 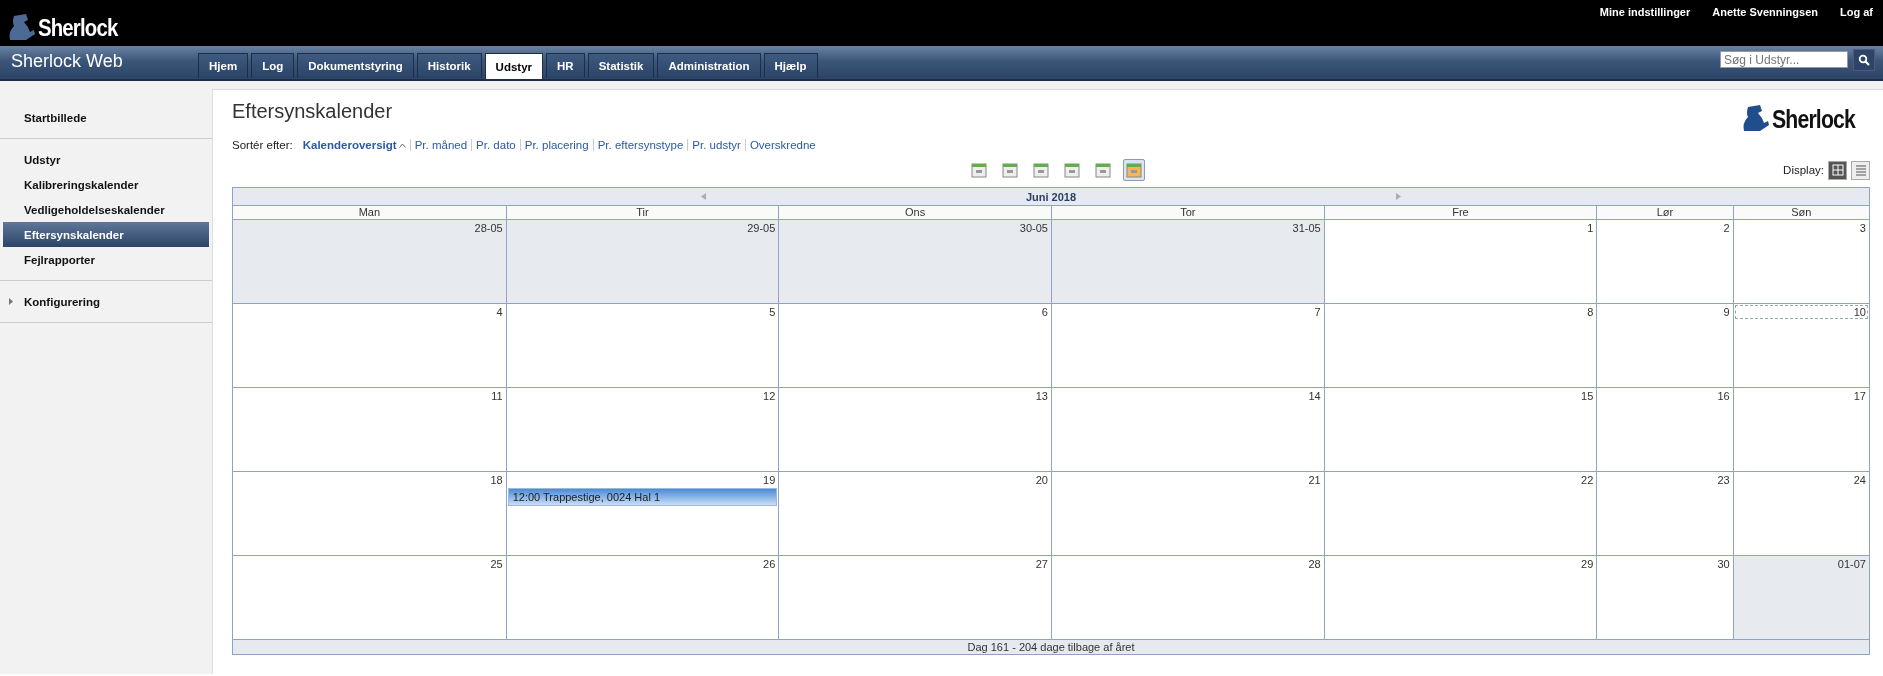 What do you see at coordinates (1187, 345) in the screenshot?
I see `day-cell: 7` at bounding box center [1187, 345].